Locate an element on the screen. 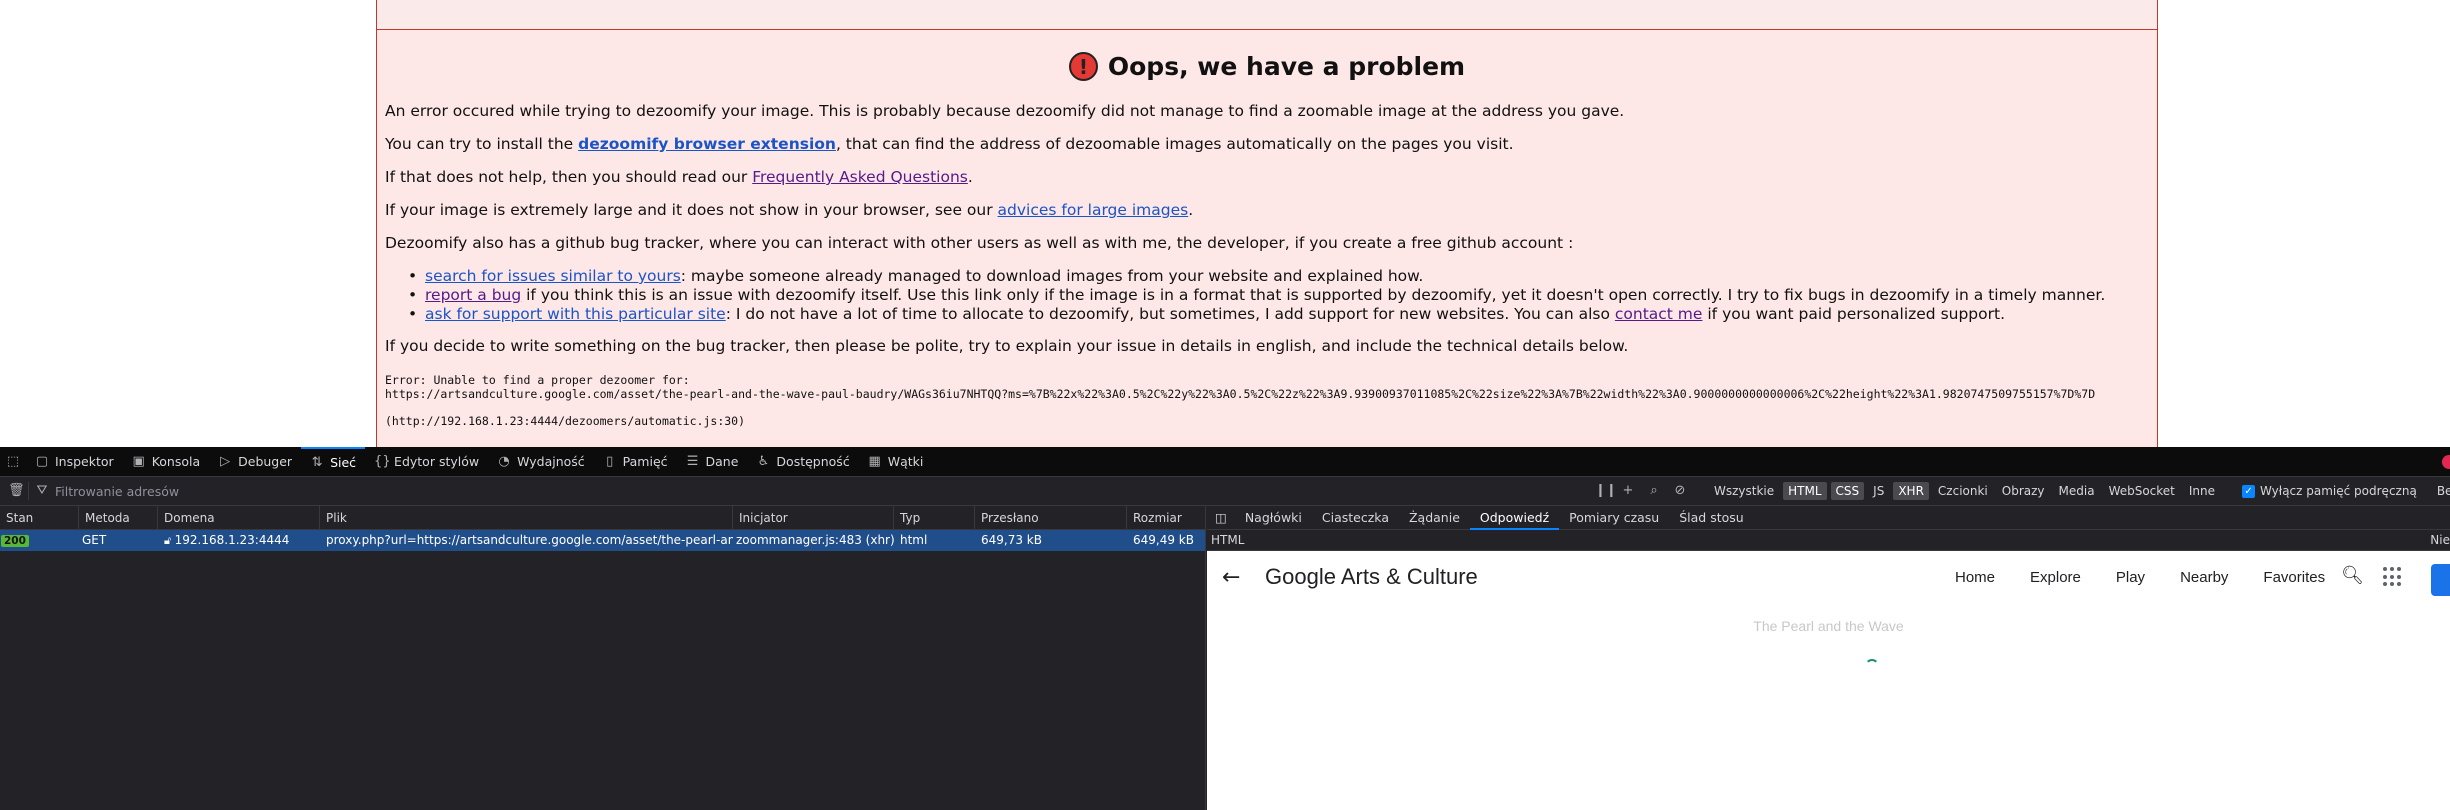  checkbox-checked-icon: ✓ is located at coordinates (2249, 491).